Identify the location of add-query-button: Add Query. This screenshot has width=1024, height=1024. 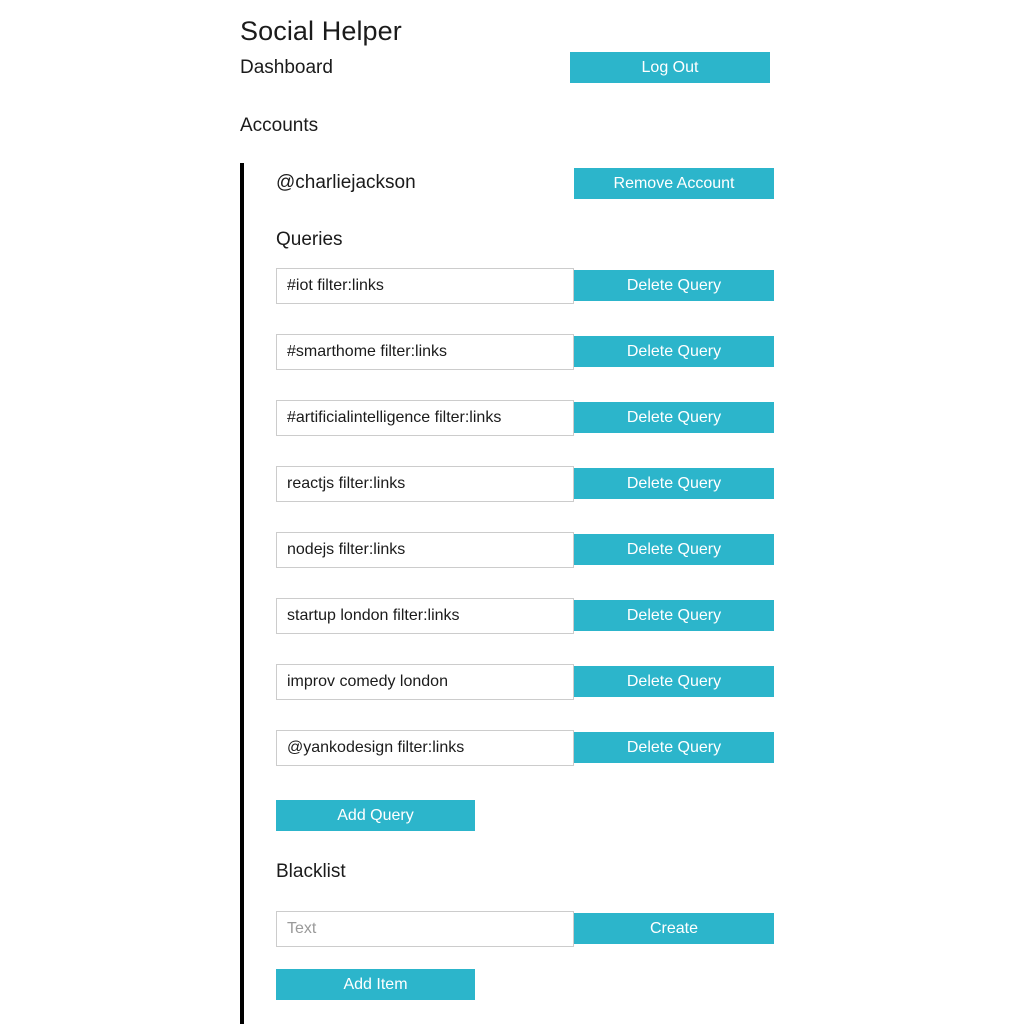
(375, 815).